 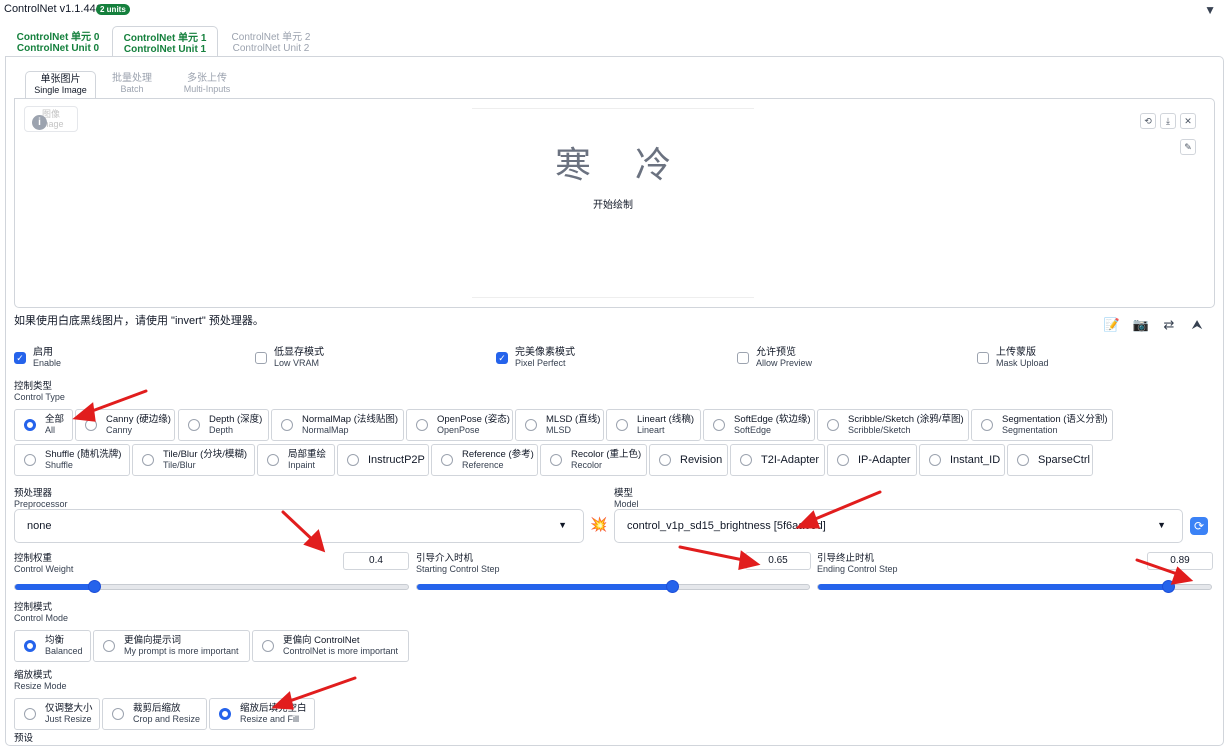 I want to click on arrow-starting-step, so click(x=714, y=554).